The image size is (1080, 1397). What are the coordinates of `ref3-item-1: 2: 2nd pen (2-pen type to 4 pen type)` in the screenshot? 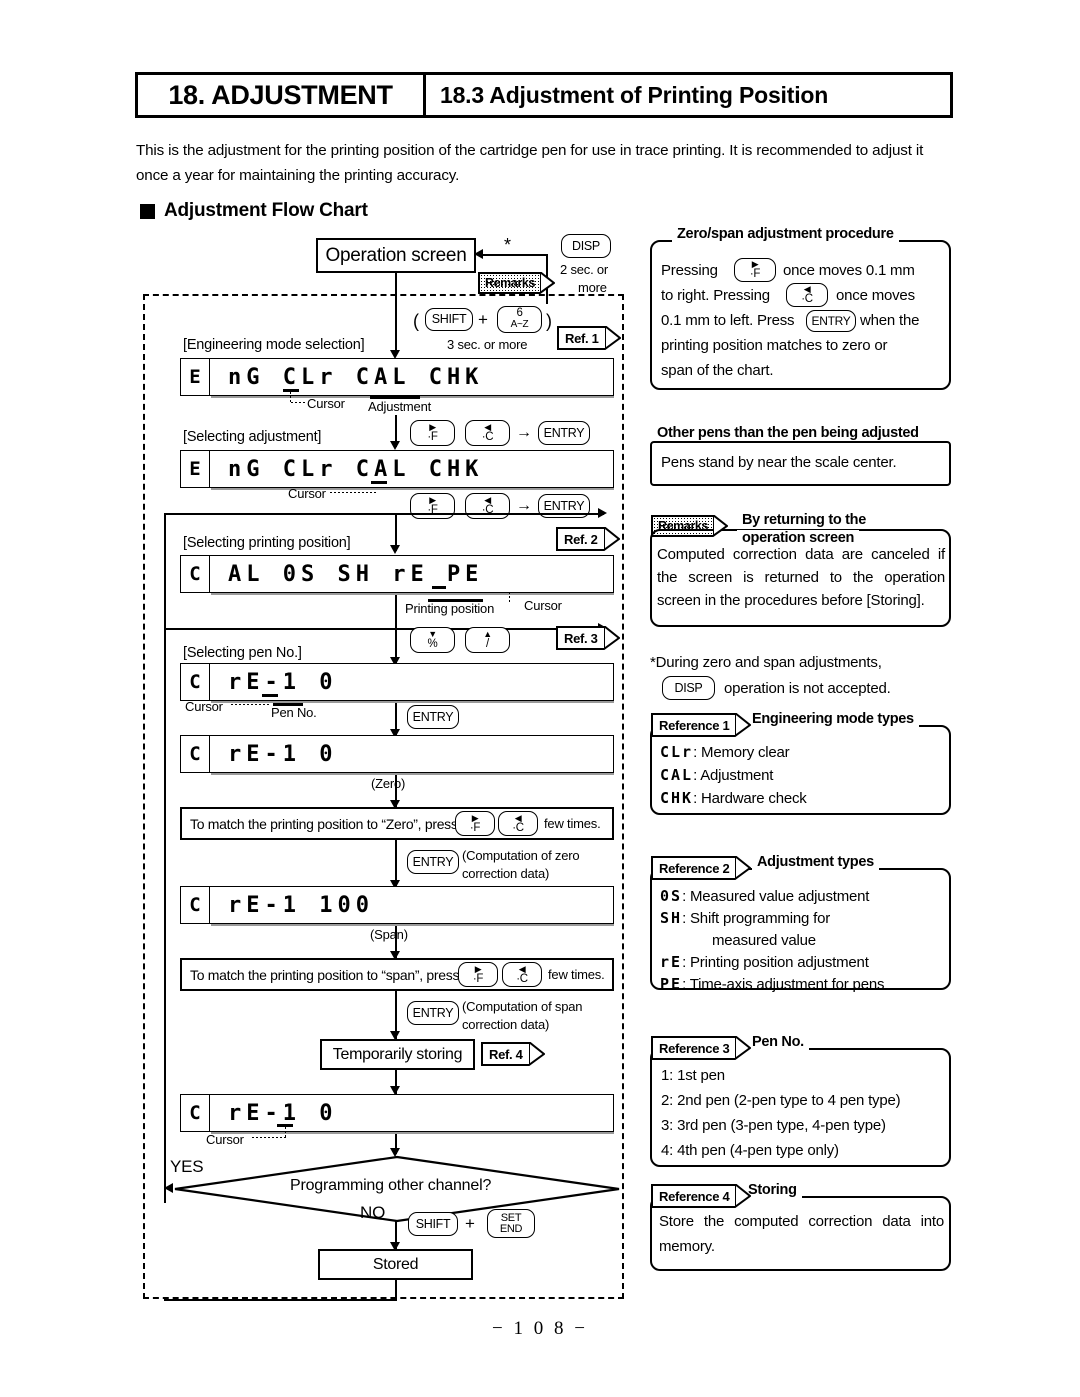 It's located at (781, 1100).